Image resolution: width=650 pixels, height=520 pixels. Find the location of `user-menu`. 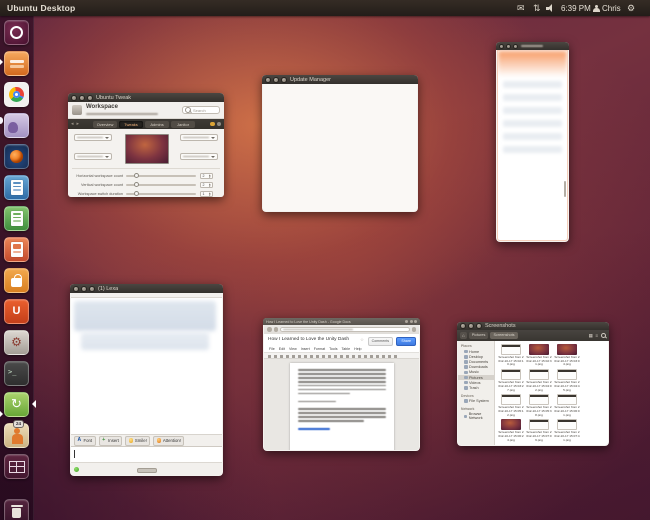

user-menu is located at coordinates (597, 8).